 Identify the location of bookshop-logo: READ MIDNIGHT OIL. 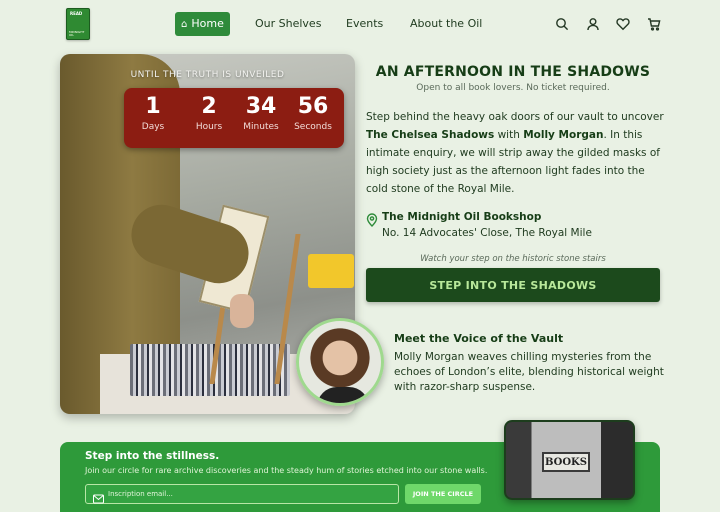
(78, 24).